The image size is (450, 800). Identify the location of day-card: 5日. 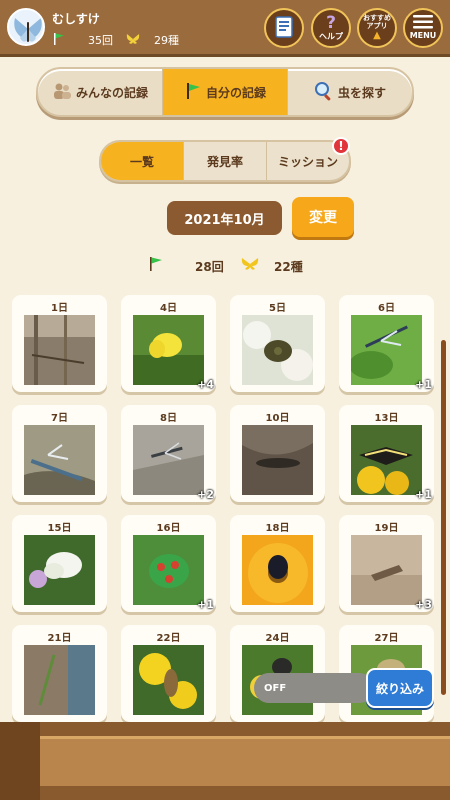
(277, 343).